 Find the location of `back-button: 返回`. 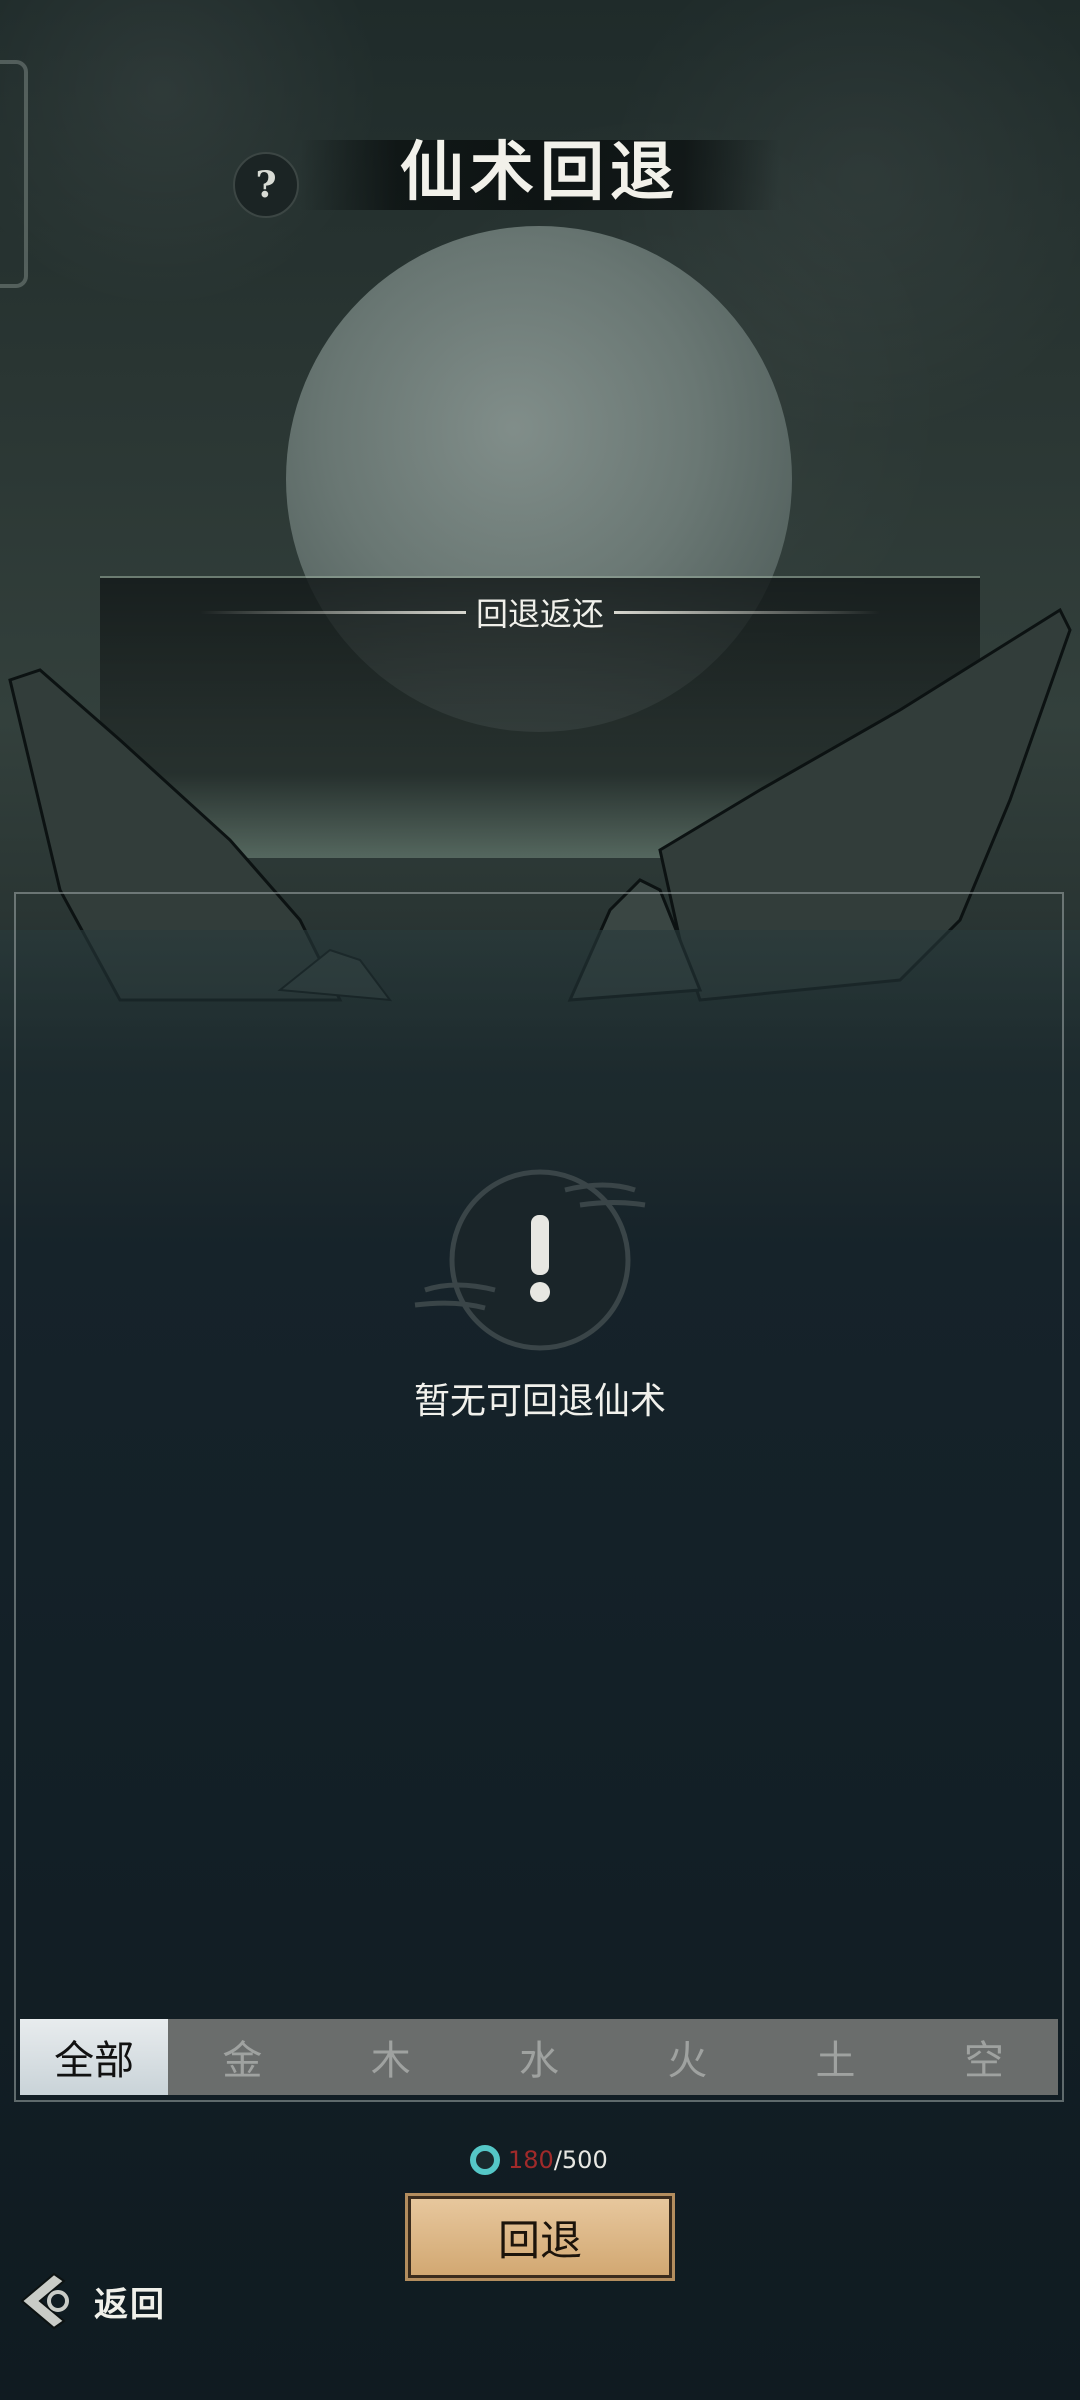

back-button: 返回 is located at coordinates (99, 2301).